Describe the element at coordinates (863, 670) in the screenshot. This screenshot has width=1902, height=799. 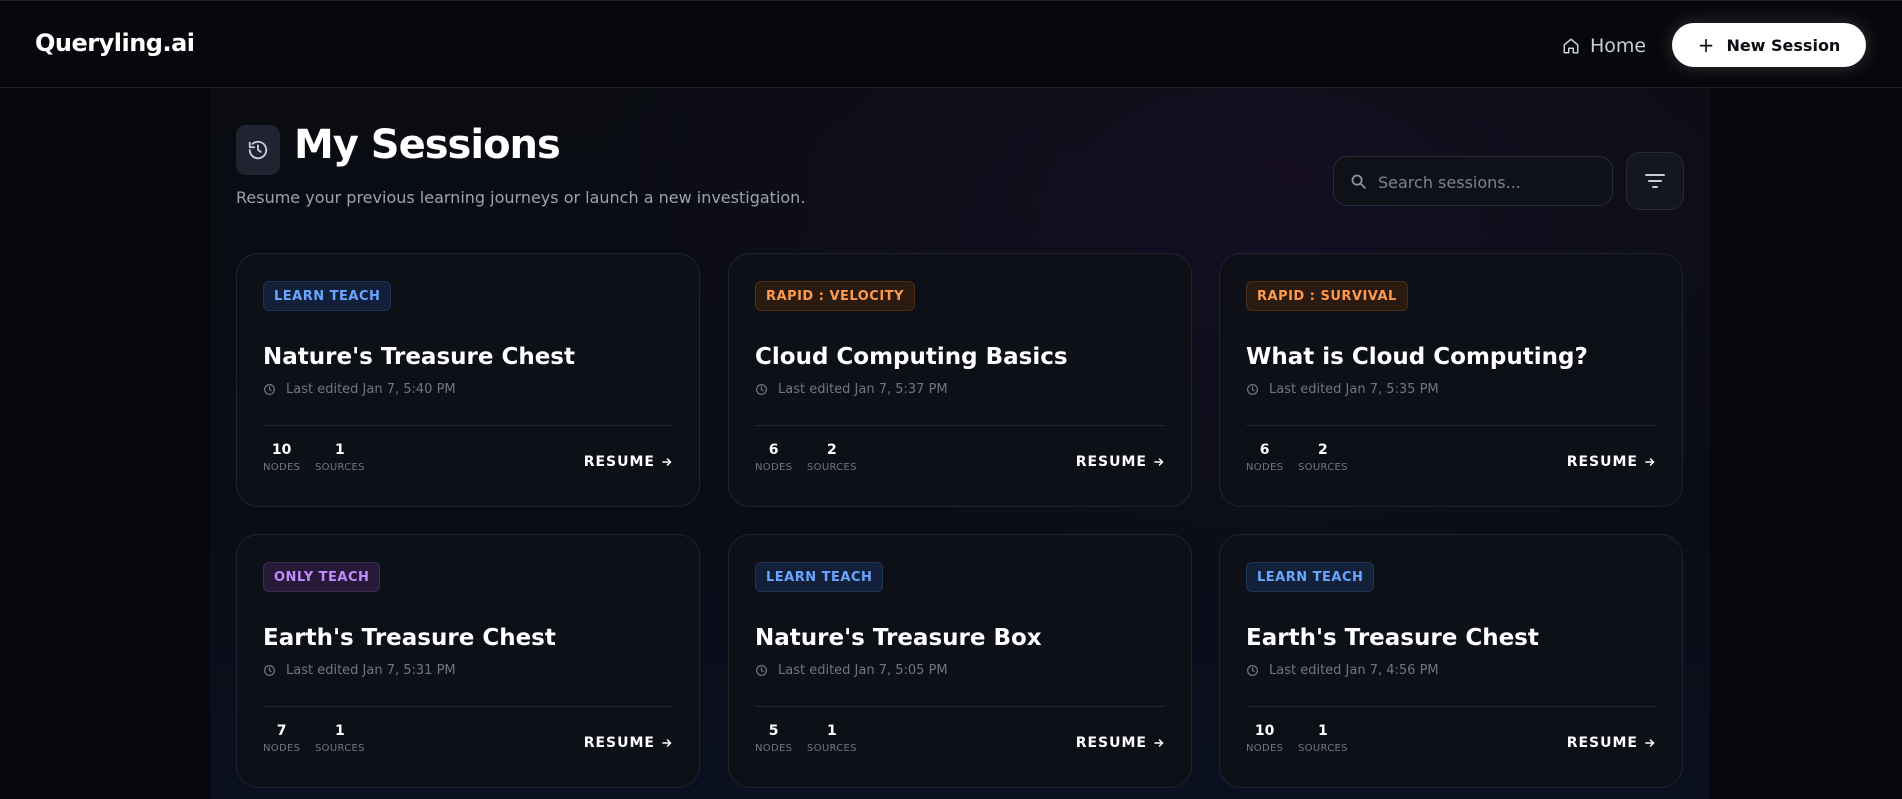
I see `last-edited-text: Last edited Jan 7, 5:05 PM` at that location.